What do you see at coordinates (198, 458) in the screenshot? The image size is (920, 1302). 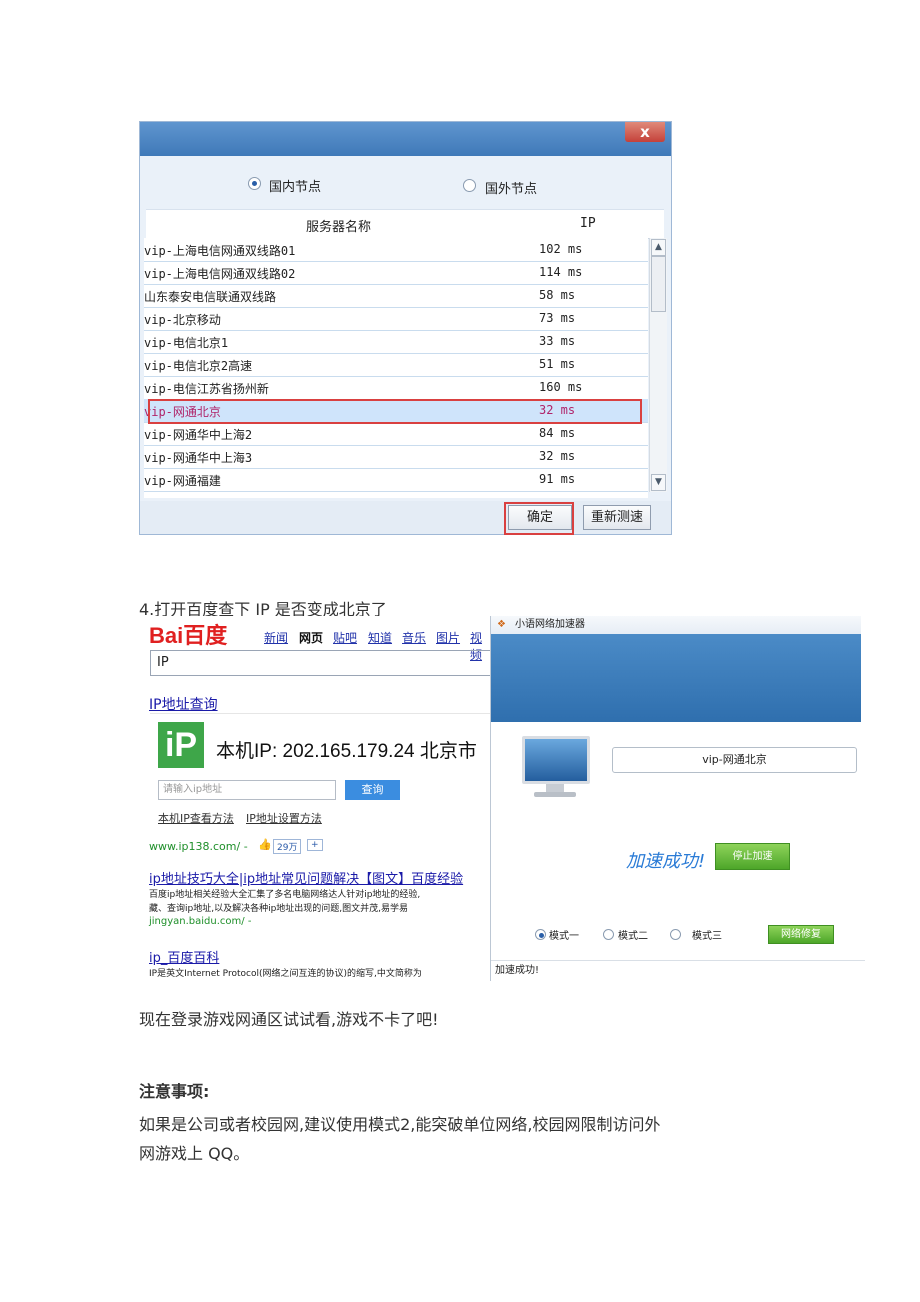 I see `server-name: vip-网通华中上海3` at bounding box center [198, 458].